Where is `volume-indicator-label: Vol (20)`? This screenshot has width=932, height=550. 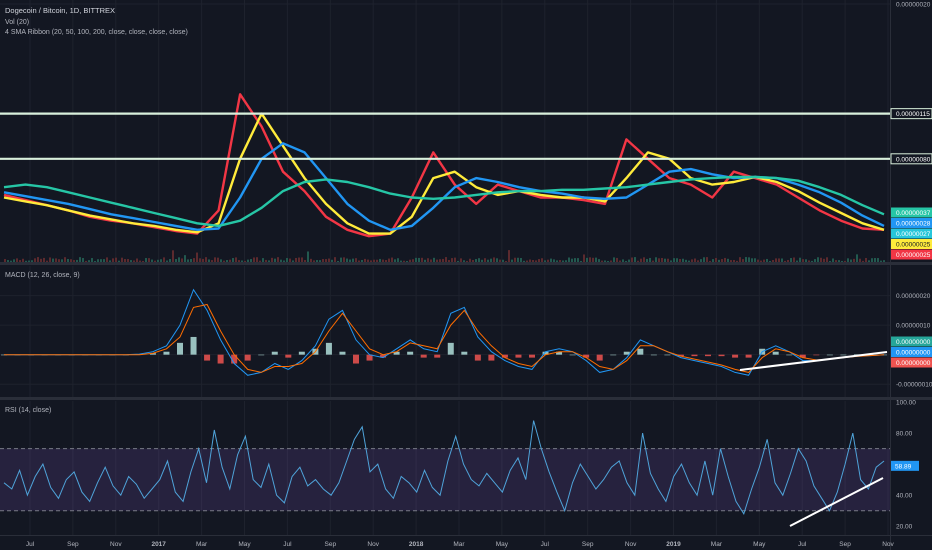 volume-indicator-label: Vol (20) is located at coordinates (17, 22).